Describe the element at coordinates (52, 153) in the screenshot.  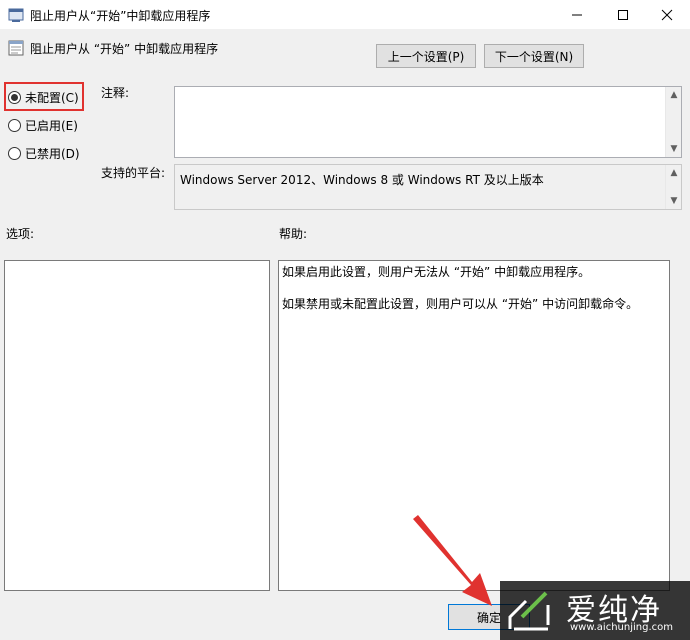
I see `radio-label: 已禁用(D)` at that location.